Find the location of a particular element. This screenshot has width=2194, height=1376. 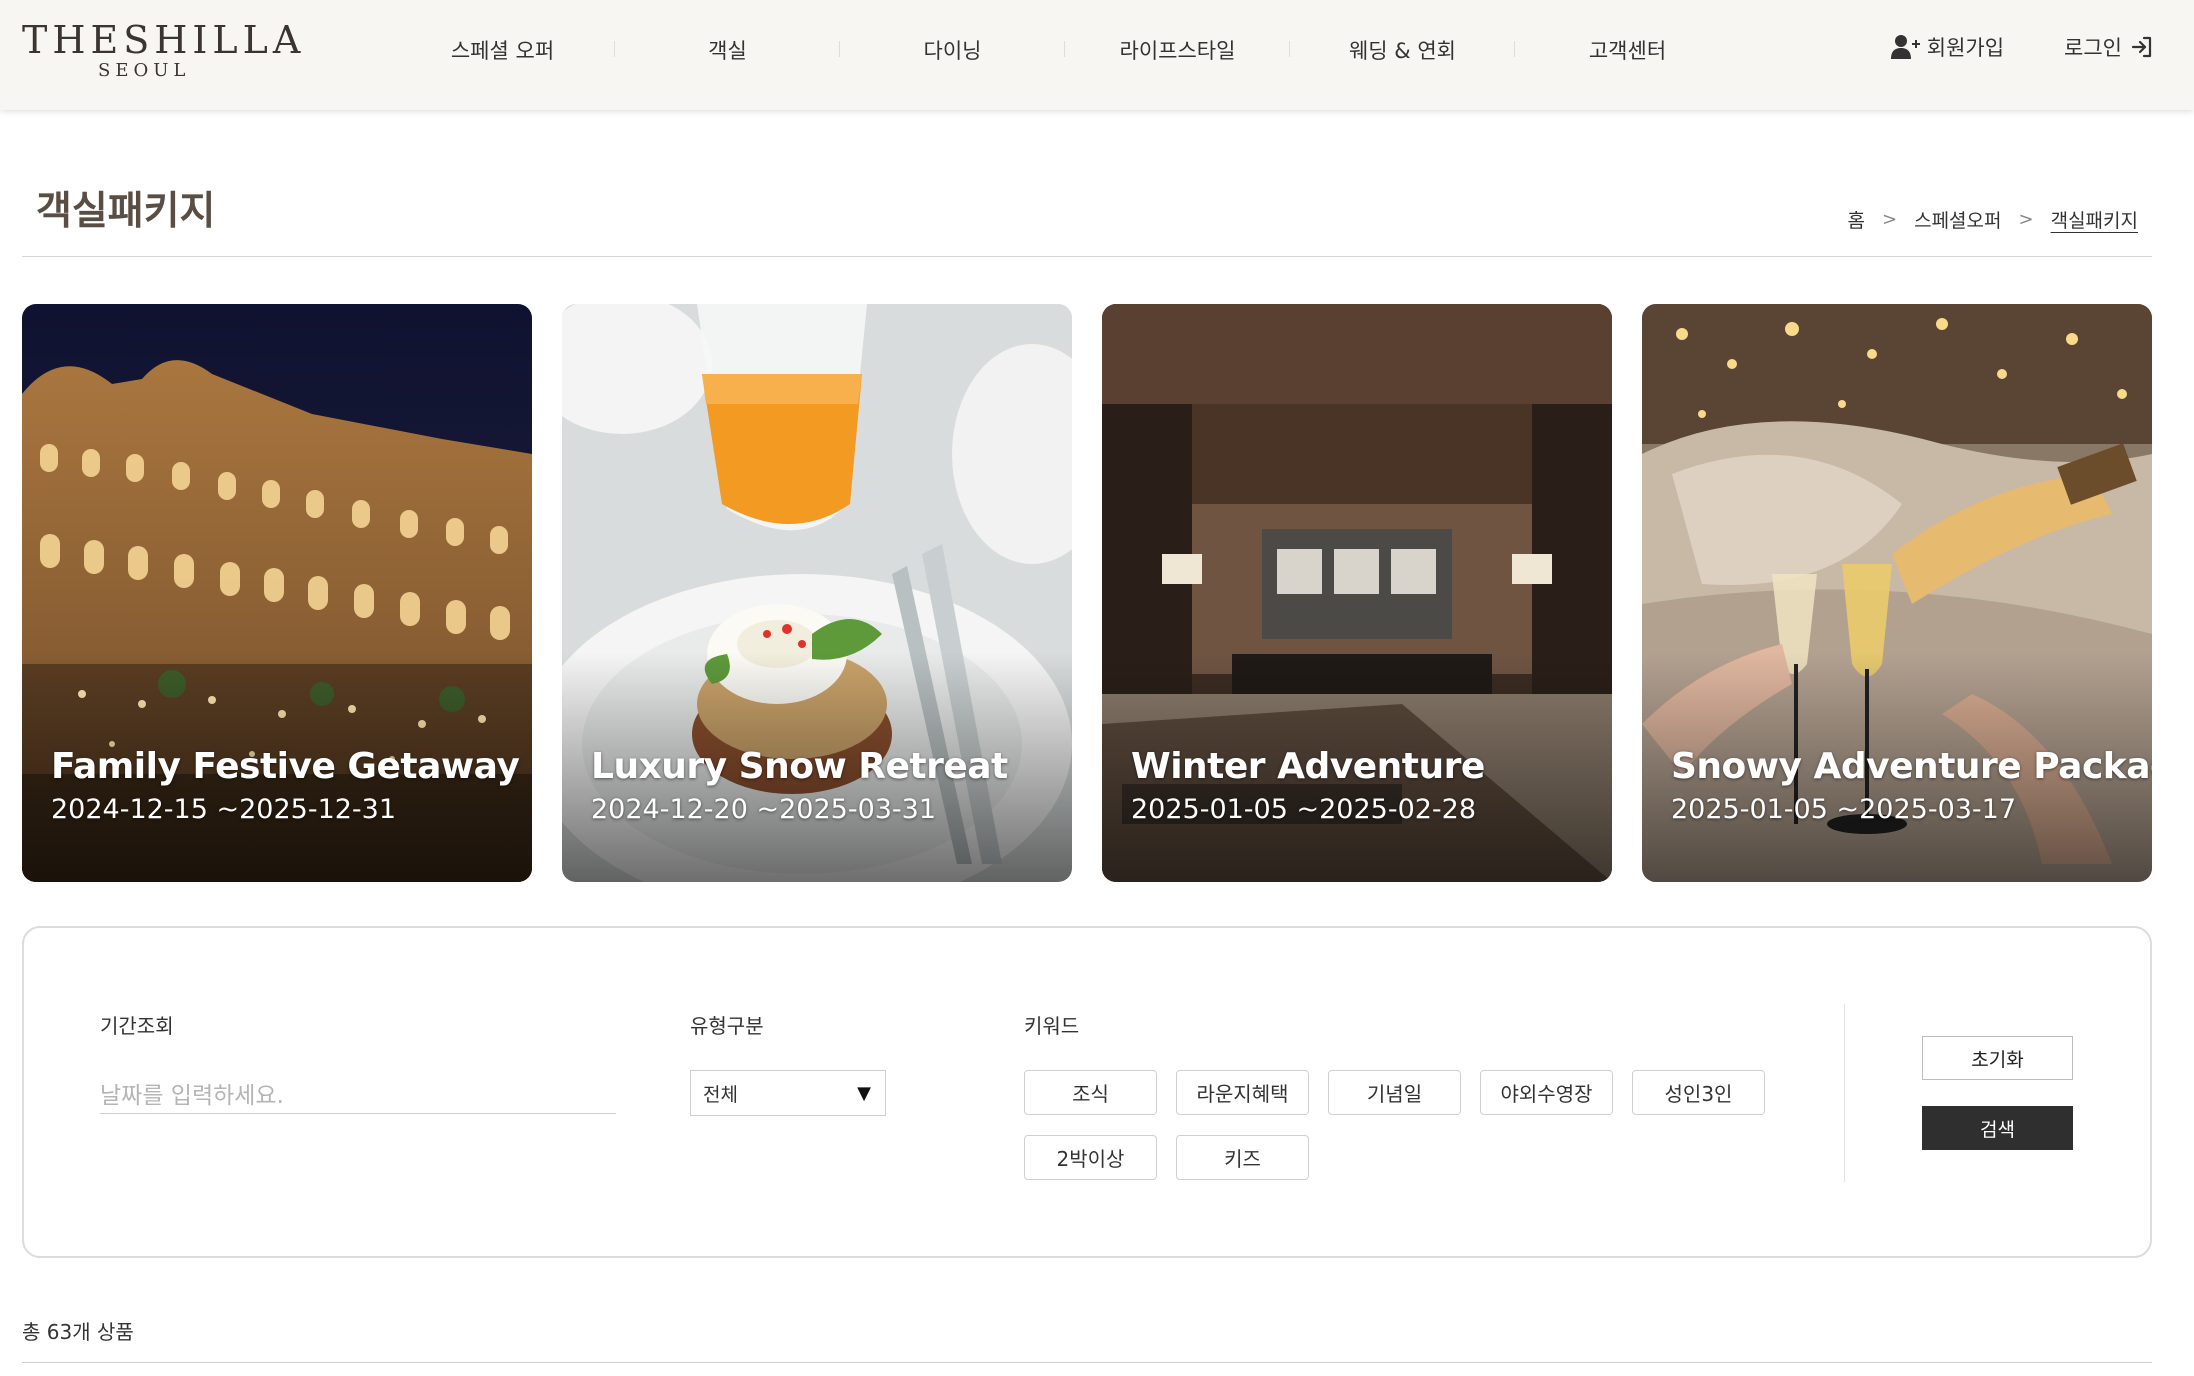

card-date: 2024-12-20 ~2025-03-31 is located at coordinates (764, 809).